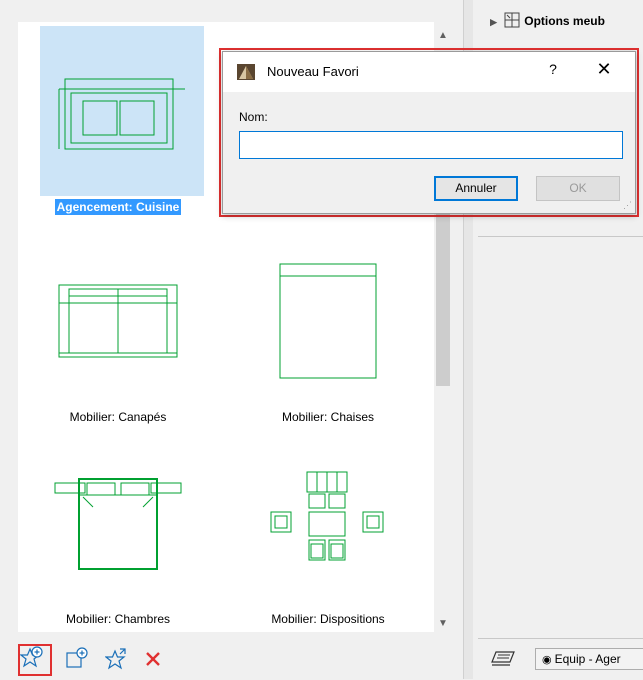 This screenshot has height=680, width=643. What do you see at coordinates (578, 188) in the screenshot?
I see `ok-button: OK` at bounding box center [578, 188].